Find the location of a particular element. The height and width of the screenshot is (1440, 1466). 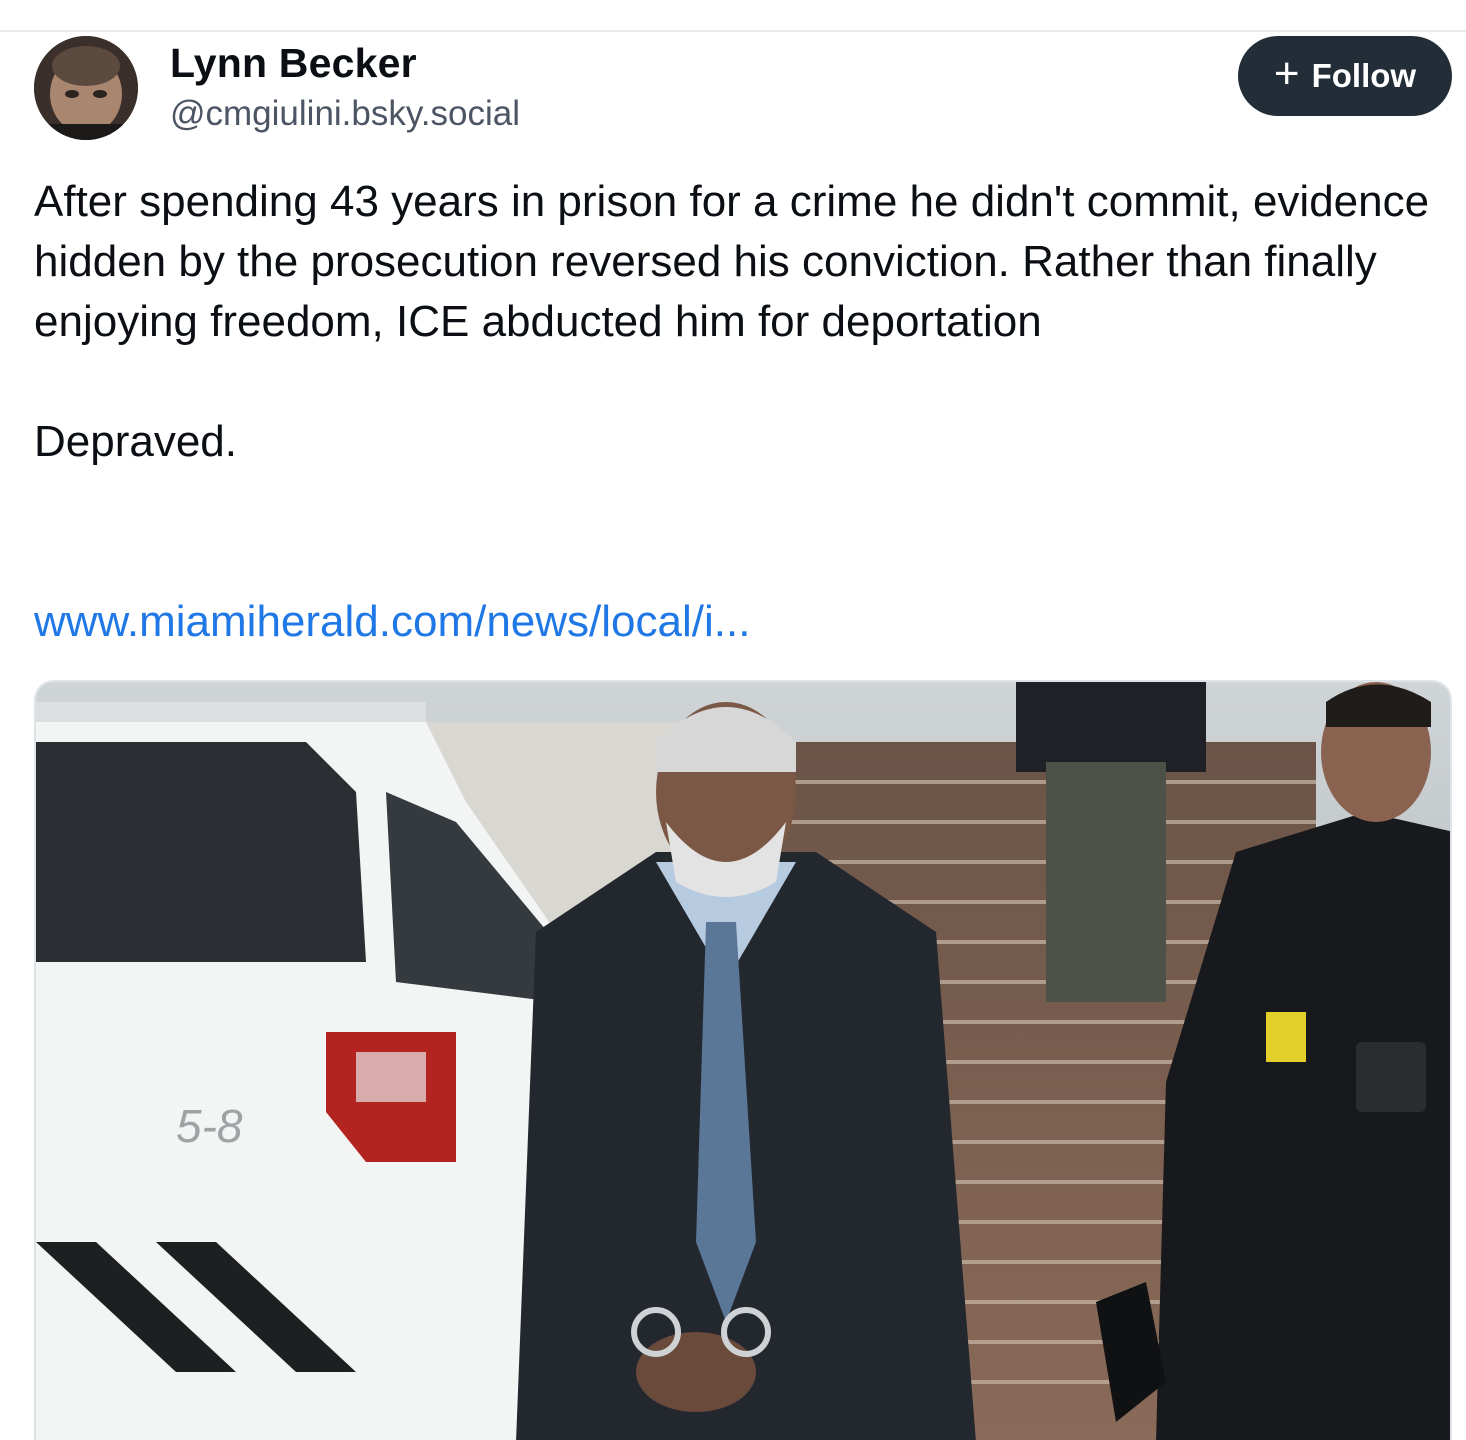

post-paragraph: Depraved. is located at coordinates (136, 441).